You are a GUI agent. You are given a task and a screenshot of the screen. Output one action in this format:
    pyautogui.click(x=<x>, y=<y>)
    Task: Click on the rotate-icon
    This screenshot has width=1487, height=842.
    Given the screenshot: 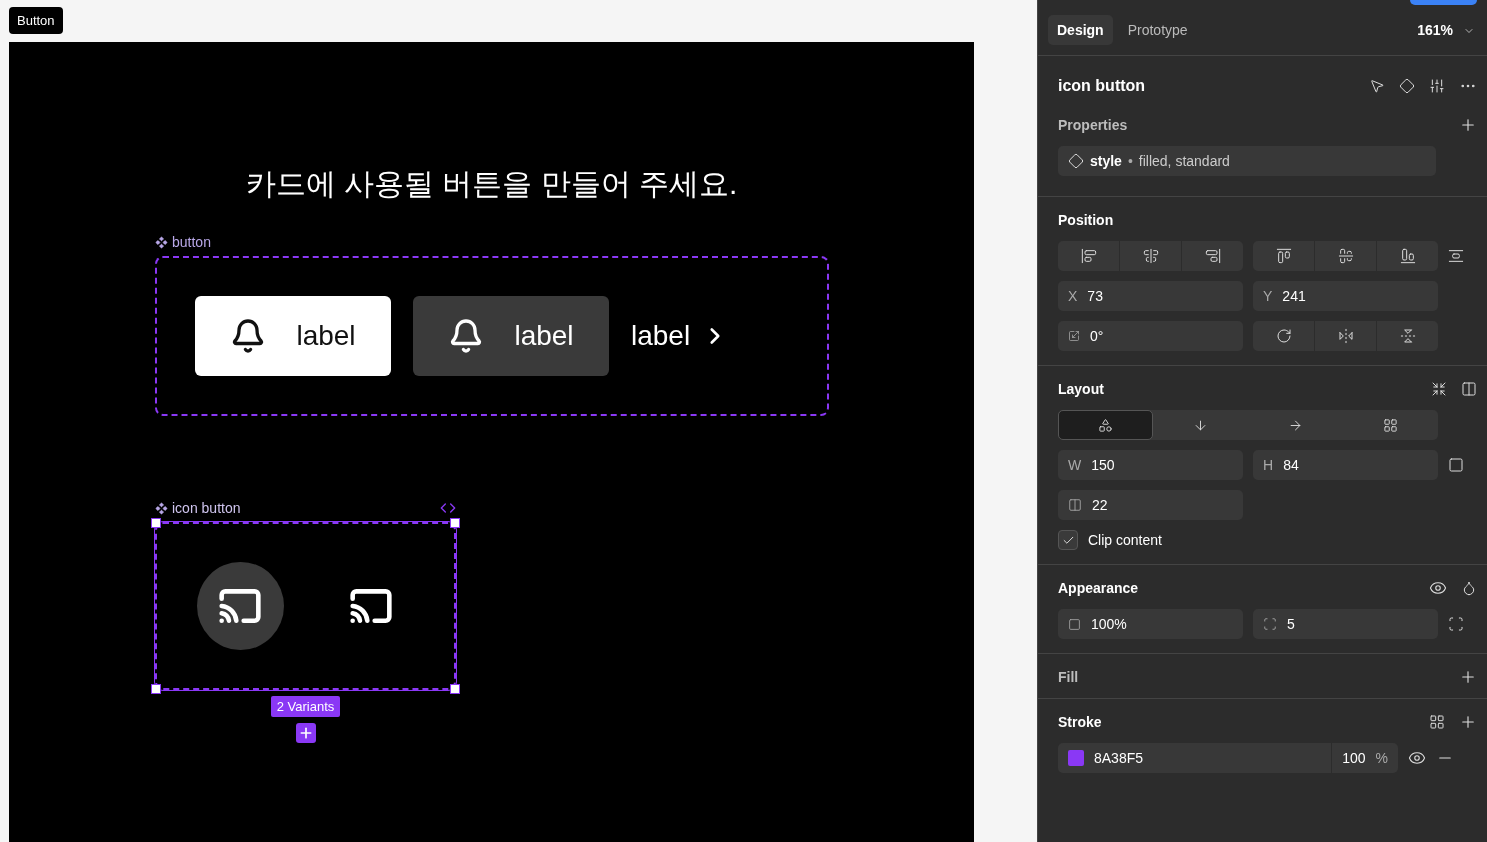 What is the action you would take?
    pyautogui.click(x=1283, y=336)
    